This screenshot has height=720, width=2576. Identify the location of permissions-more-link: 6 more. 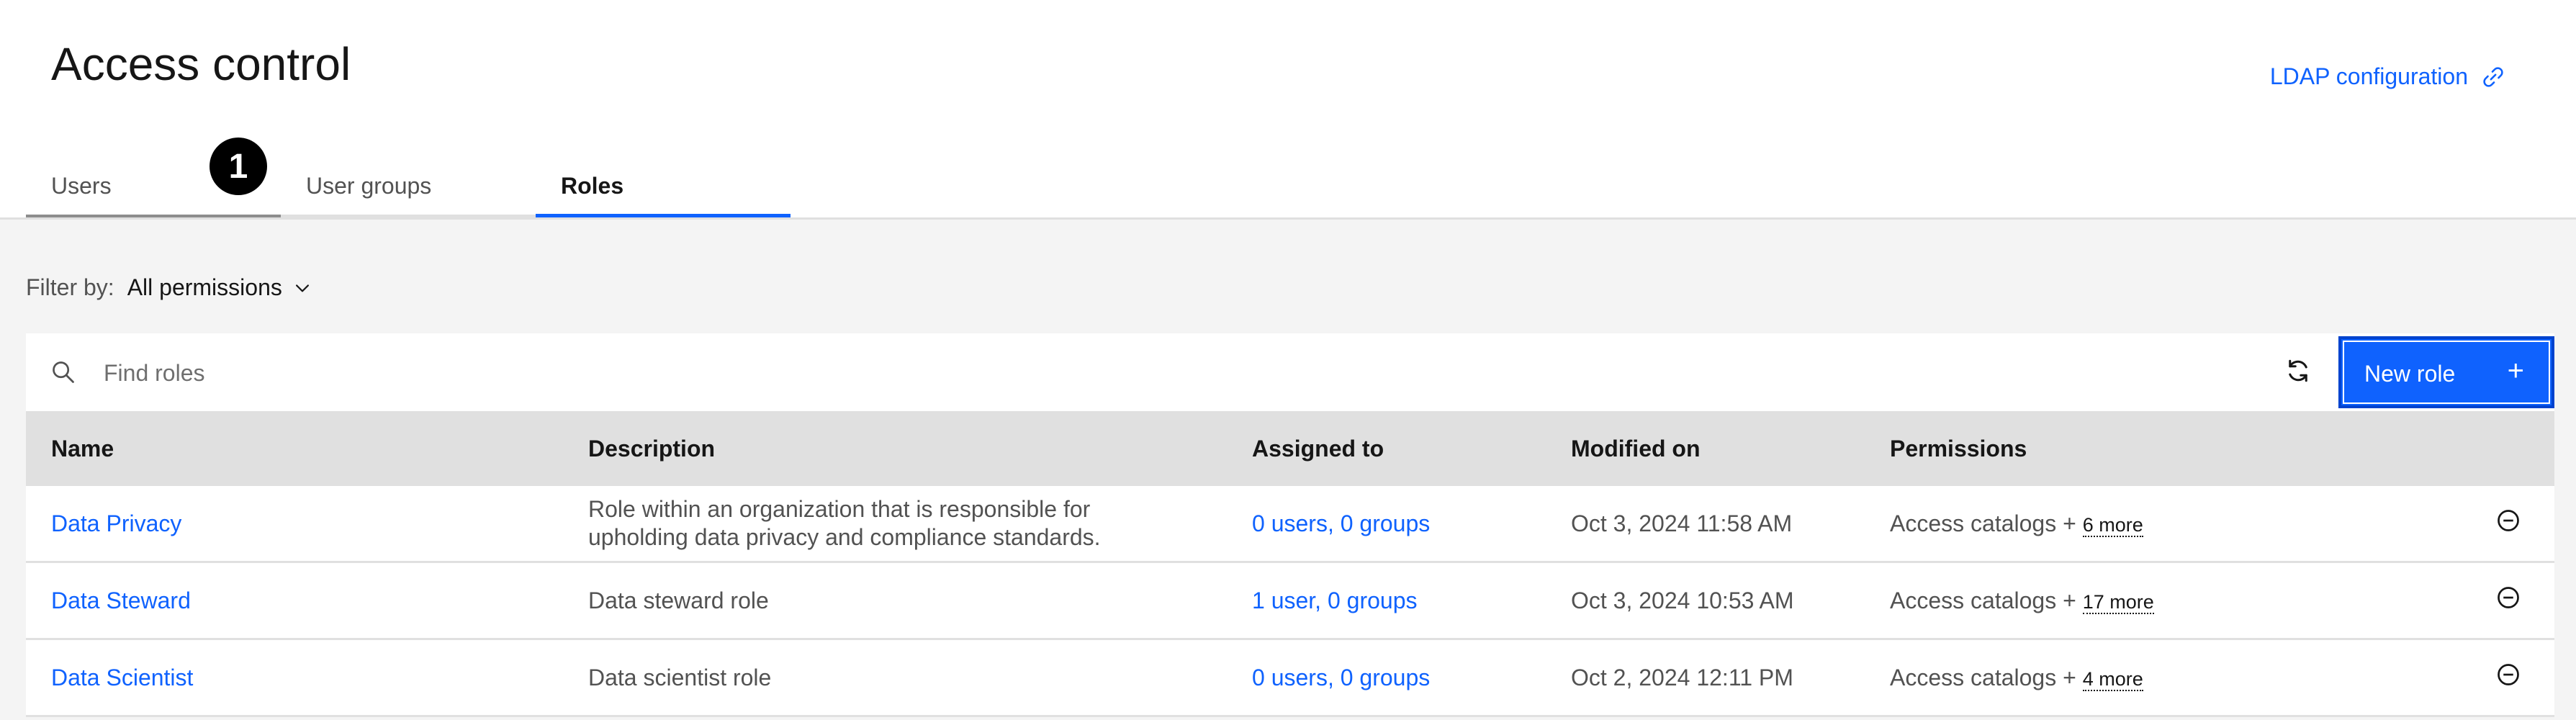
(2112, 525).